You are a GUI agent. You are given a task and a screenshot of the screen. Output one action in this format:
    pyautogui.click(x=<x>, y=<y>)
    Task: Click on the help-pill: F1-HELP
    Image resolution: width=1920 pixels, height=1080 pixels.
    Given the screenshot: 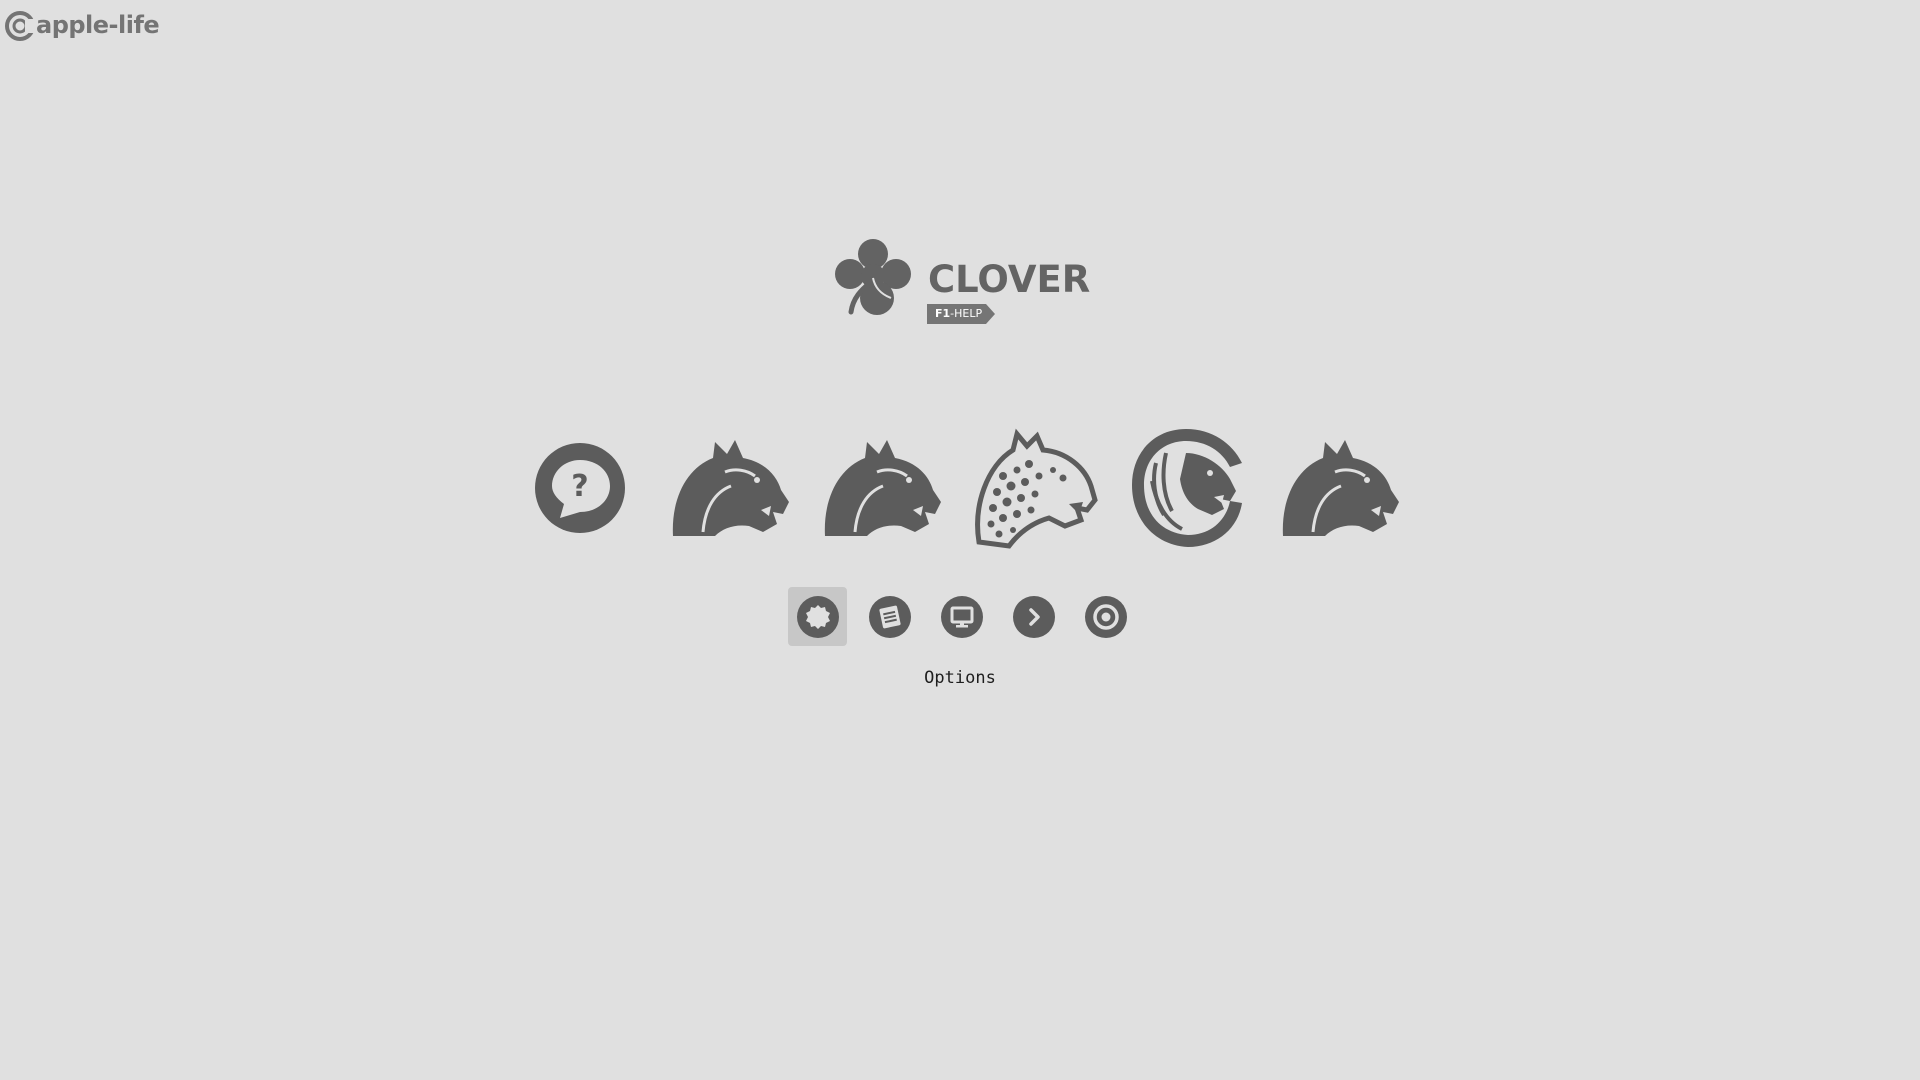 What is the action you would take?
    pyautogui.click(x=957, y=314)
    